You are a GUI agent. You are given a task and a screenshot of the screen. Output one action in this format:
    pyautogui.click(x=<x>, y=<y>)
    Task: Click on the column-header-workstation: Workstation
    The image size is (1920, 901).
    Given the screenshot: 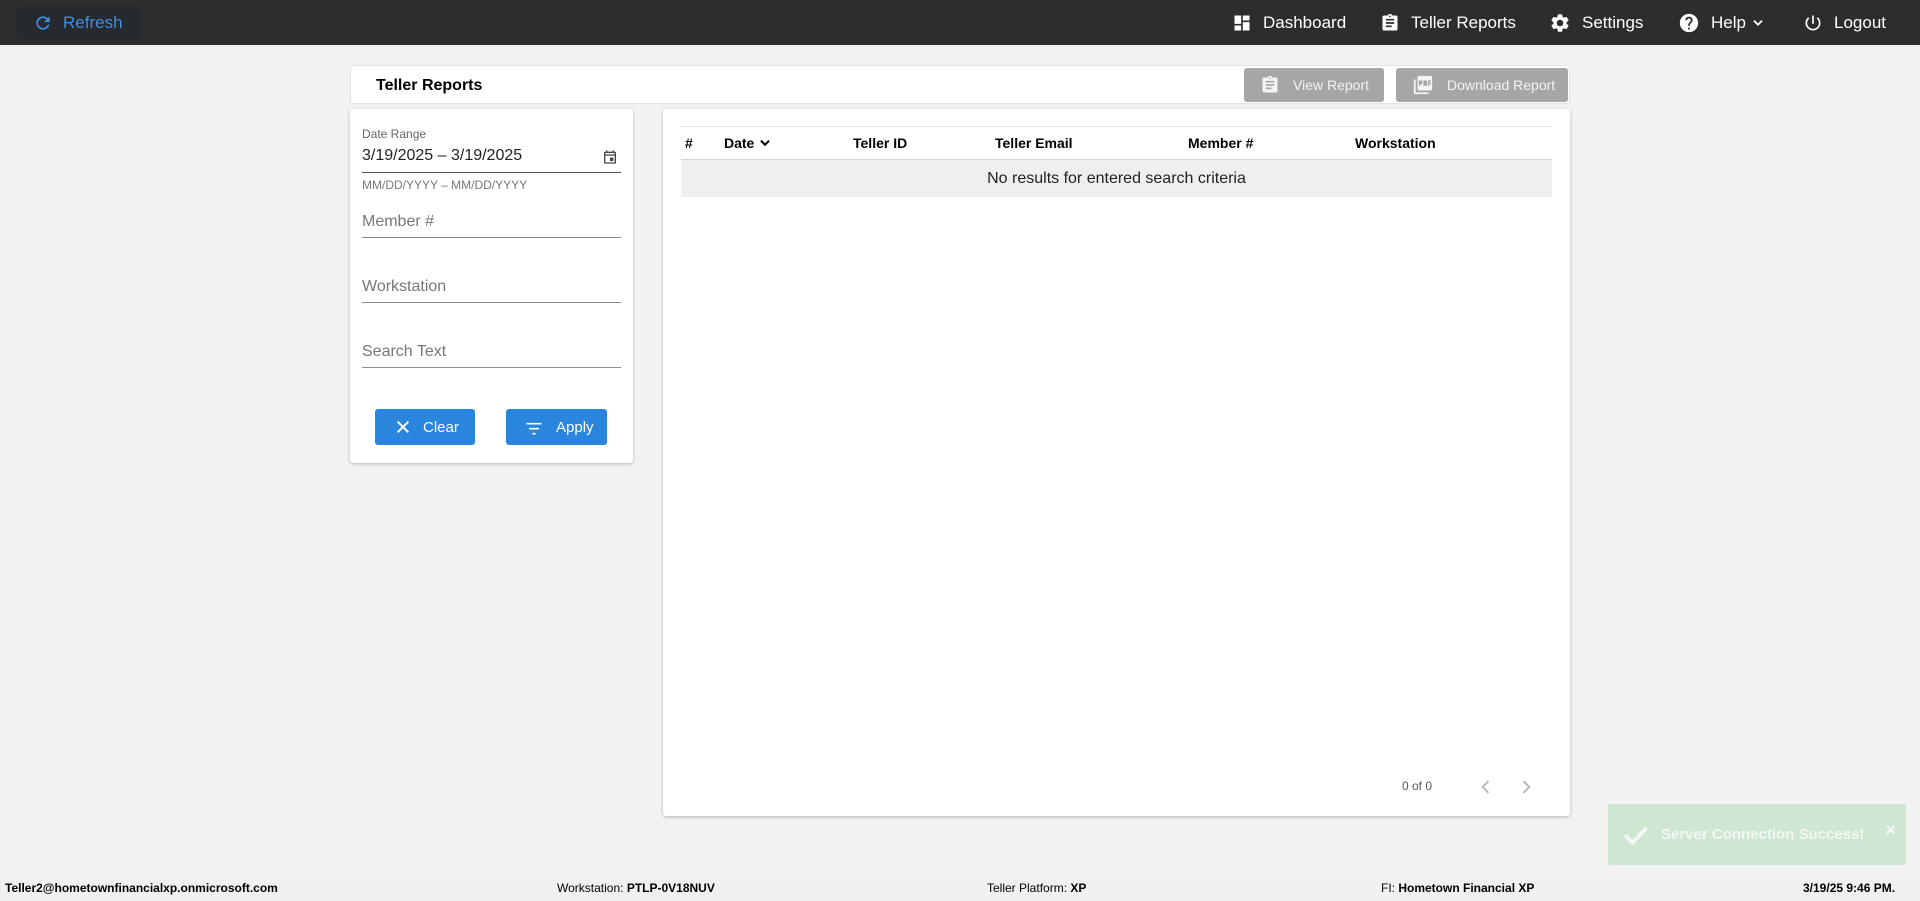 What is the action you would take?
    pyautogui.click(x=1395, y=143)
    